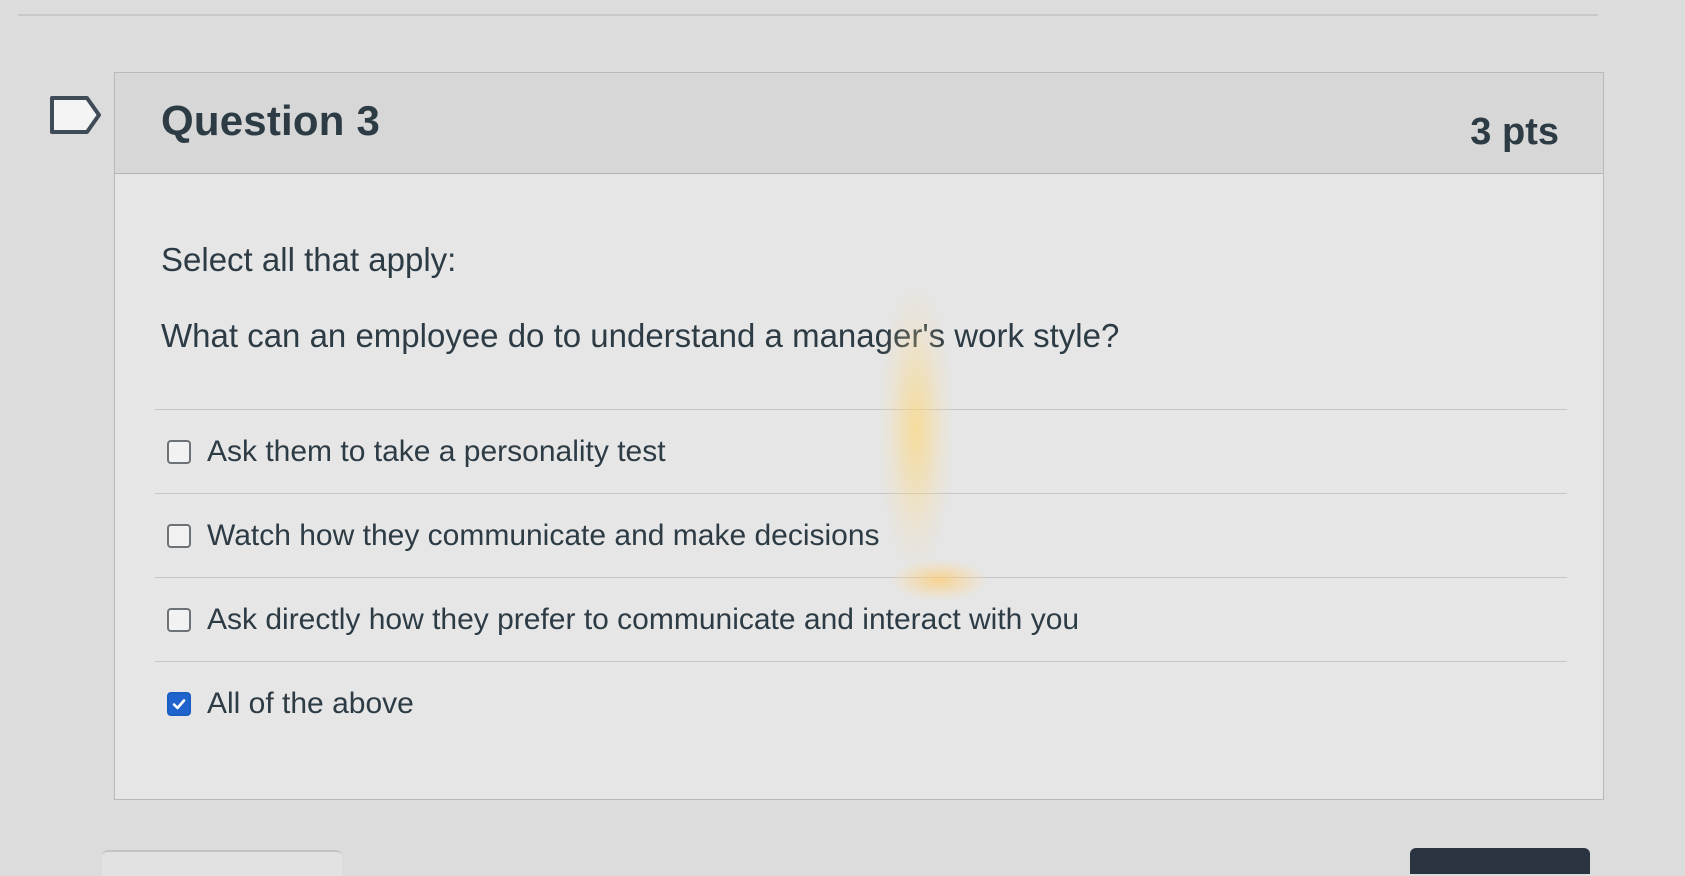  Describe the element at coordinates (861, 703) in the screenshot. I see `answer-option: All of the above` at that location.